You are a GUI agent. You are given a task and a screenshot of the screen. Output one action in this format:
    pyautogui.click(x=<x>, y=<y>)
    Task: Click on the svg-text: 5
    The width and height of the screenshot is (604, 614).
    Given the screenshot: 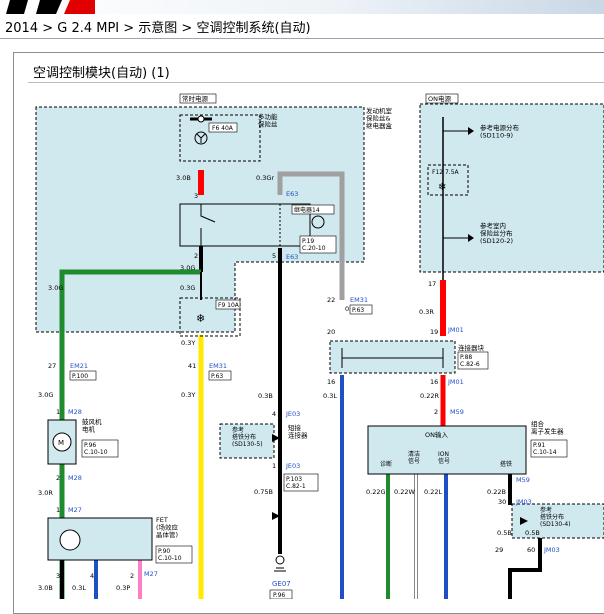 What is the action you would take?
    pyautogui.click(x=274, y=256)
    